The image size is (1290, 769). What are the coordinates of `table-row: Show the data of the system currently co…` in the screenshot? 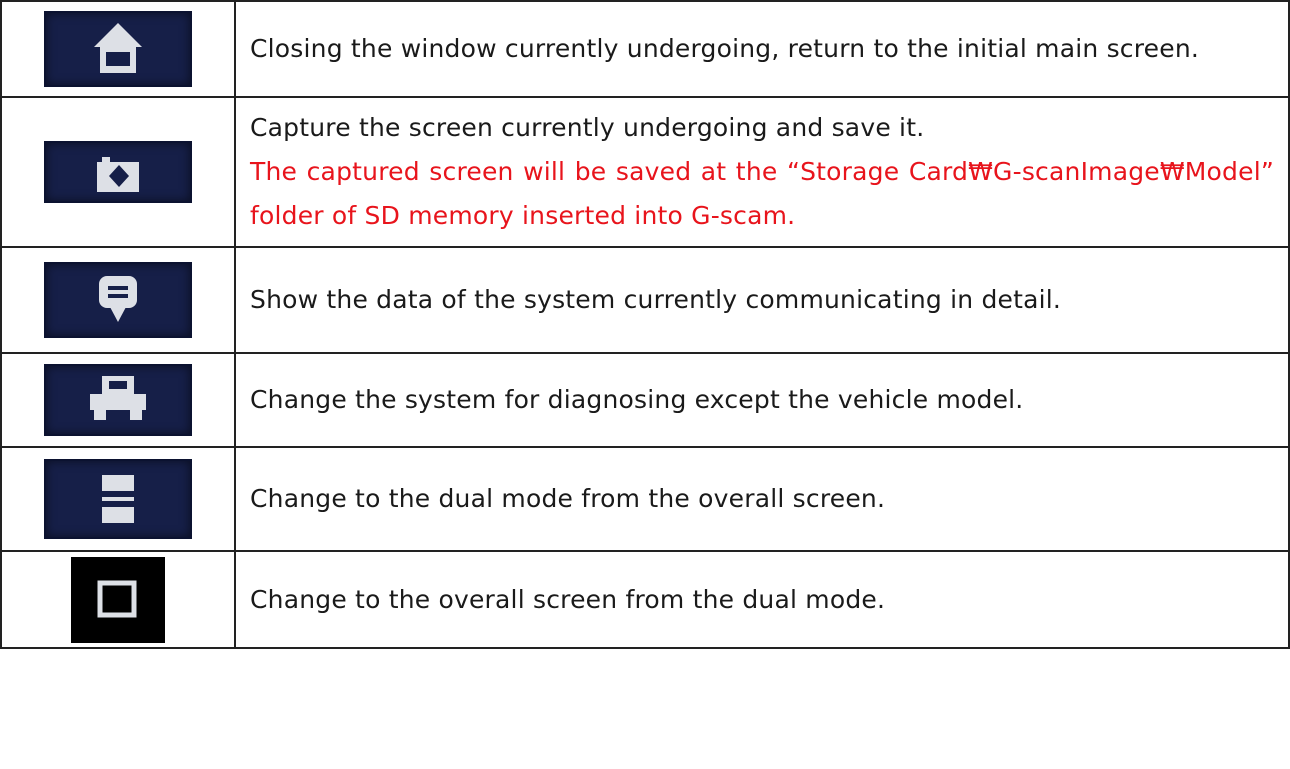 It's located at (645, 300).